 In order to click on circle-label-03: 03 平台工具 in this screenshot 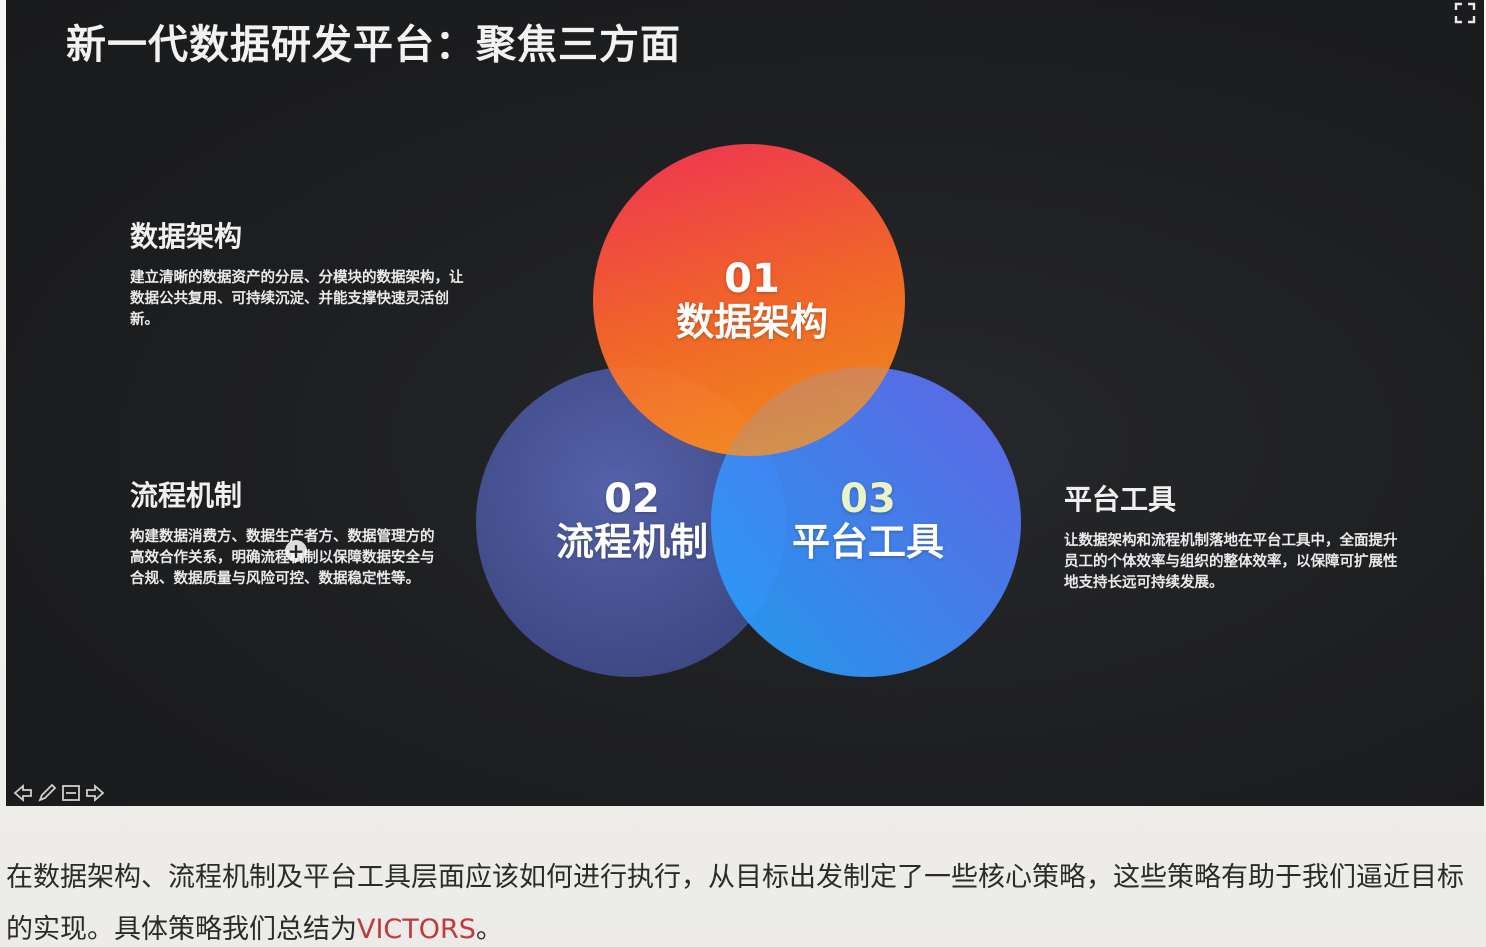, I will do `click(868, 521)`.